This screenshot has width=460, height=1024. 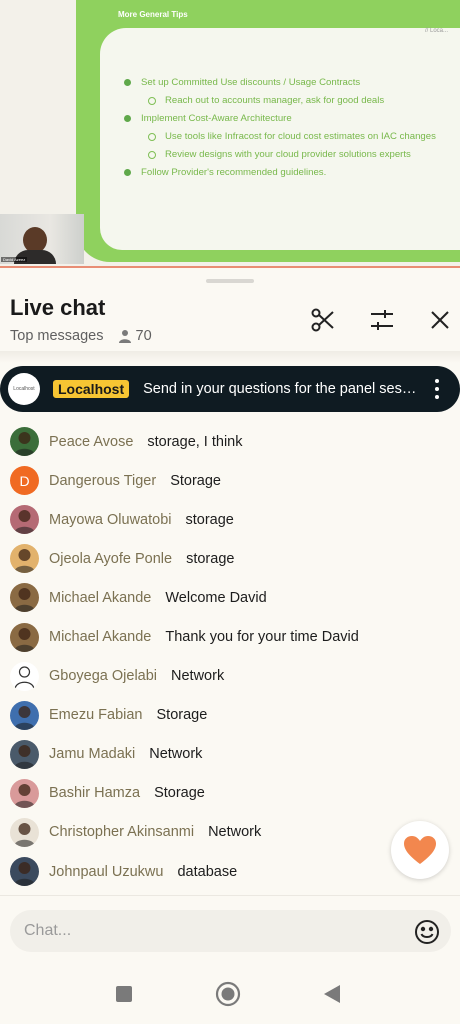 I want to click on square-icon, so click(x=124, y=994).